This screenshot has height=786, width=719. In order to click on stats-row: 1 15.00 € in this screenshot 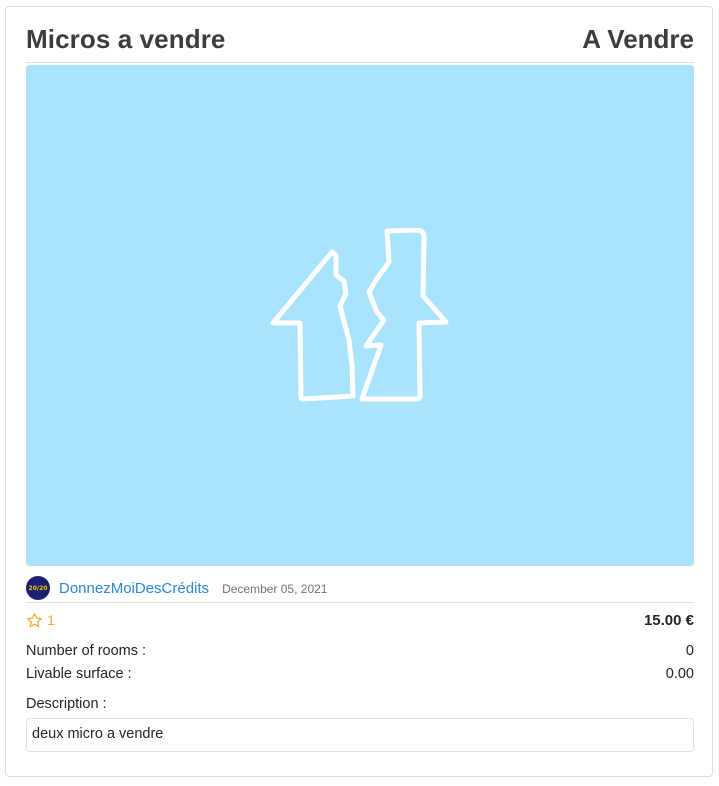, I will do `click(360, 620)`.